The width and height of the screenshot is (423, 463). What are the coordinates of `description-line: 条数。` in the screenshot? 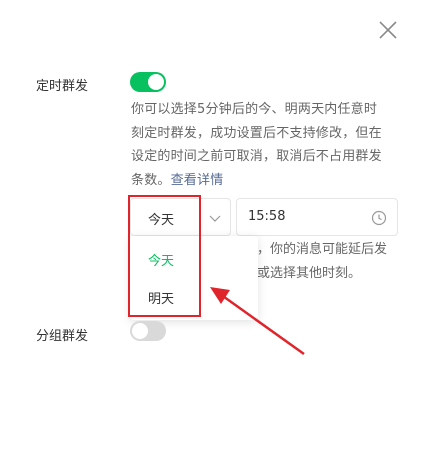 It's located at (151, 180).